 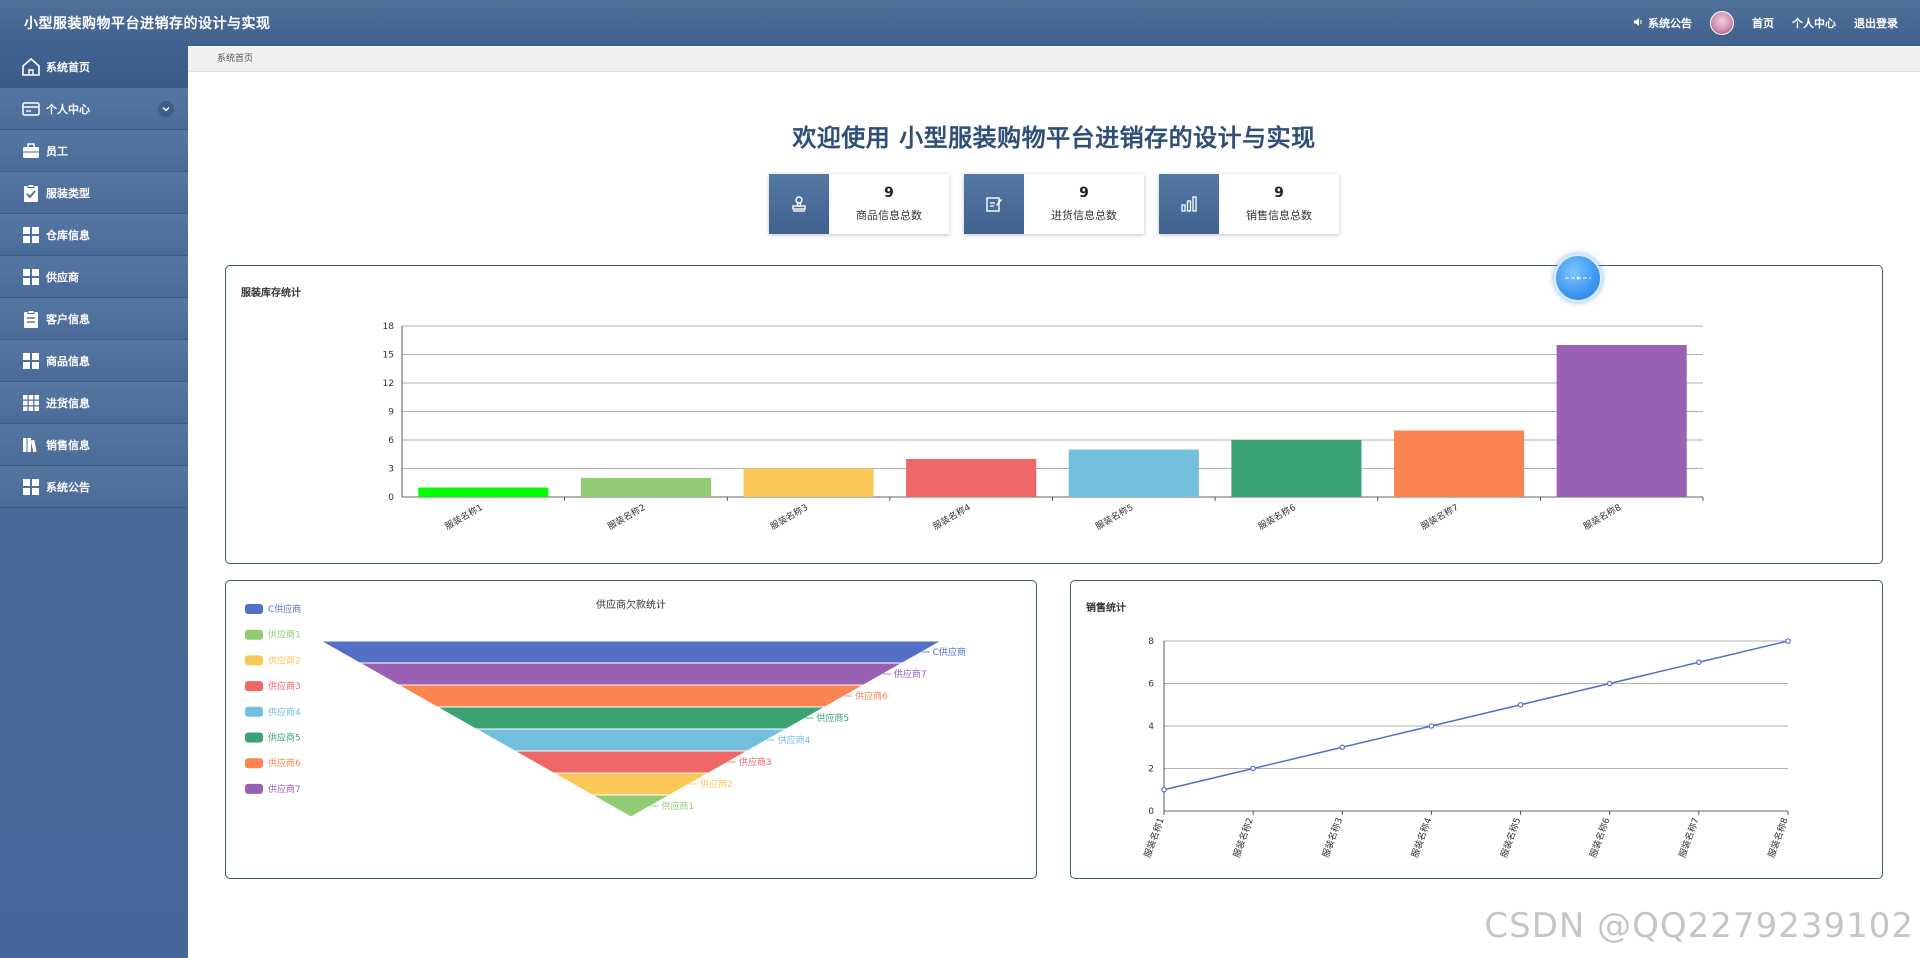 I want to click on sidebar-item-product: 商品信息, so click(x=94, y=361).